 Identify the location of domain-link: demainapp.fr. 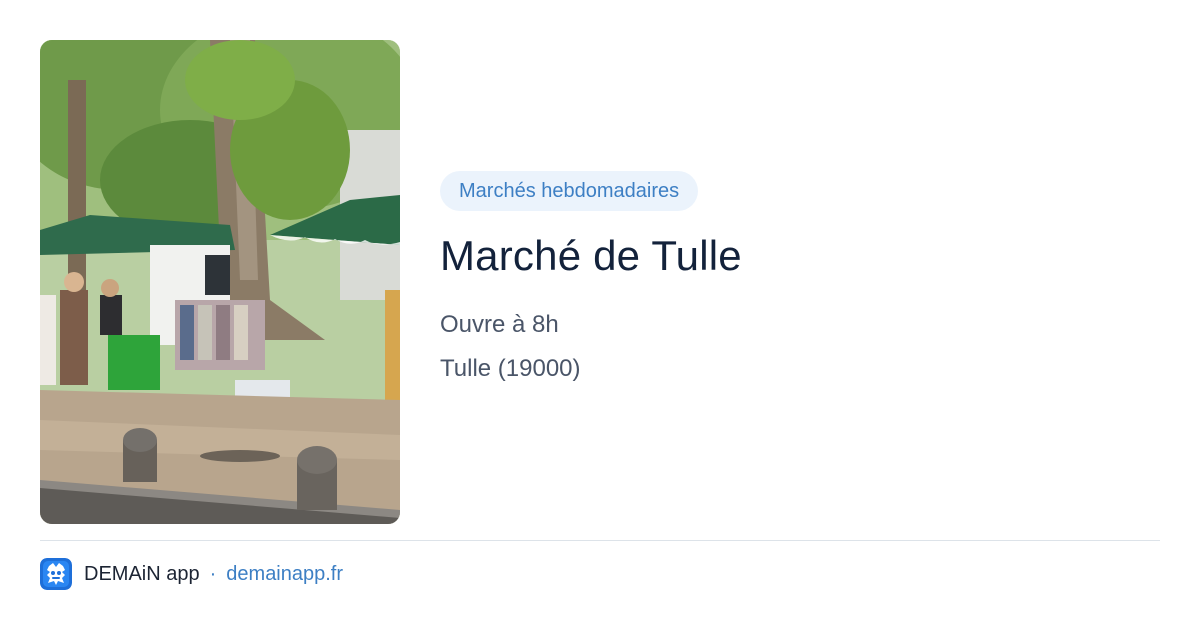
(284, 574).